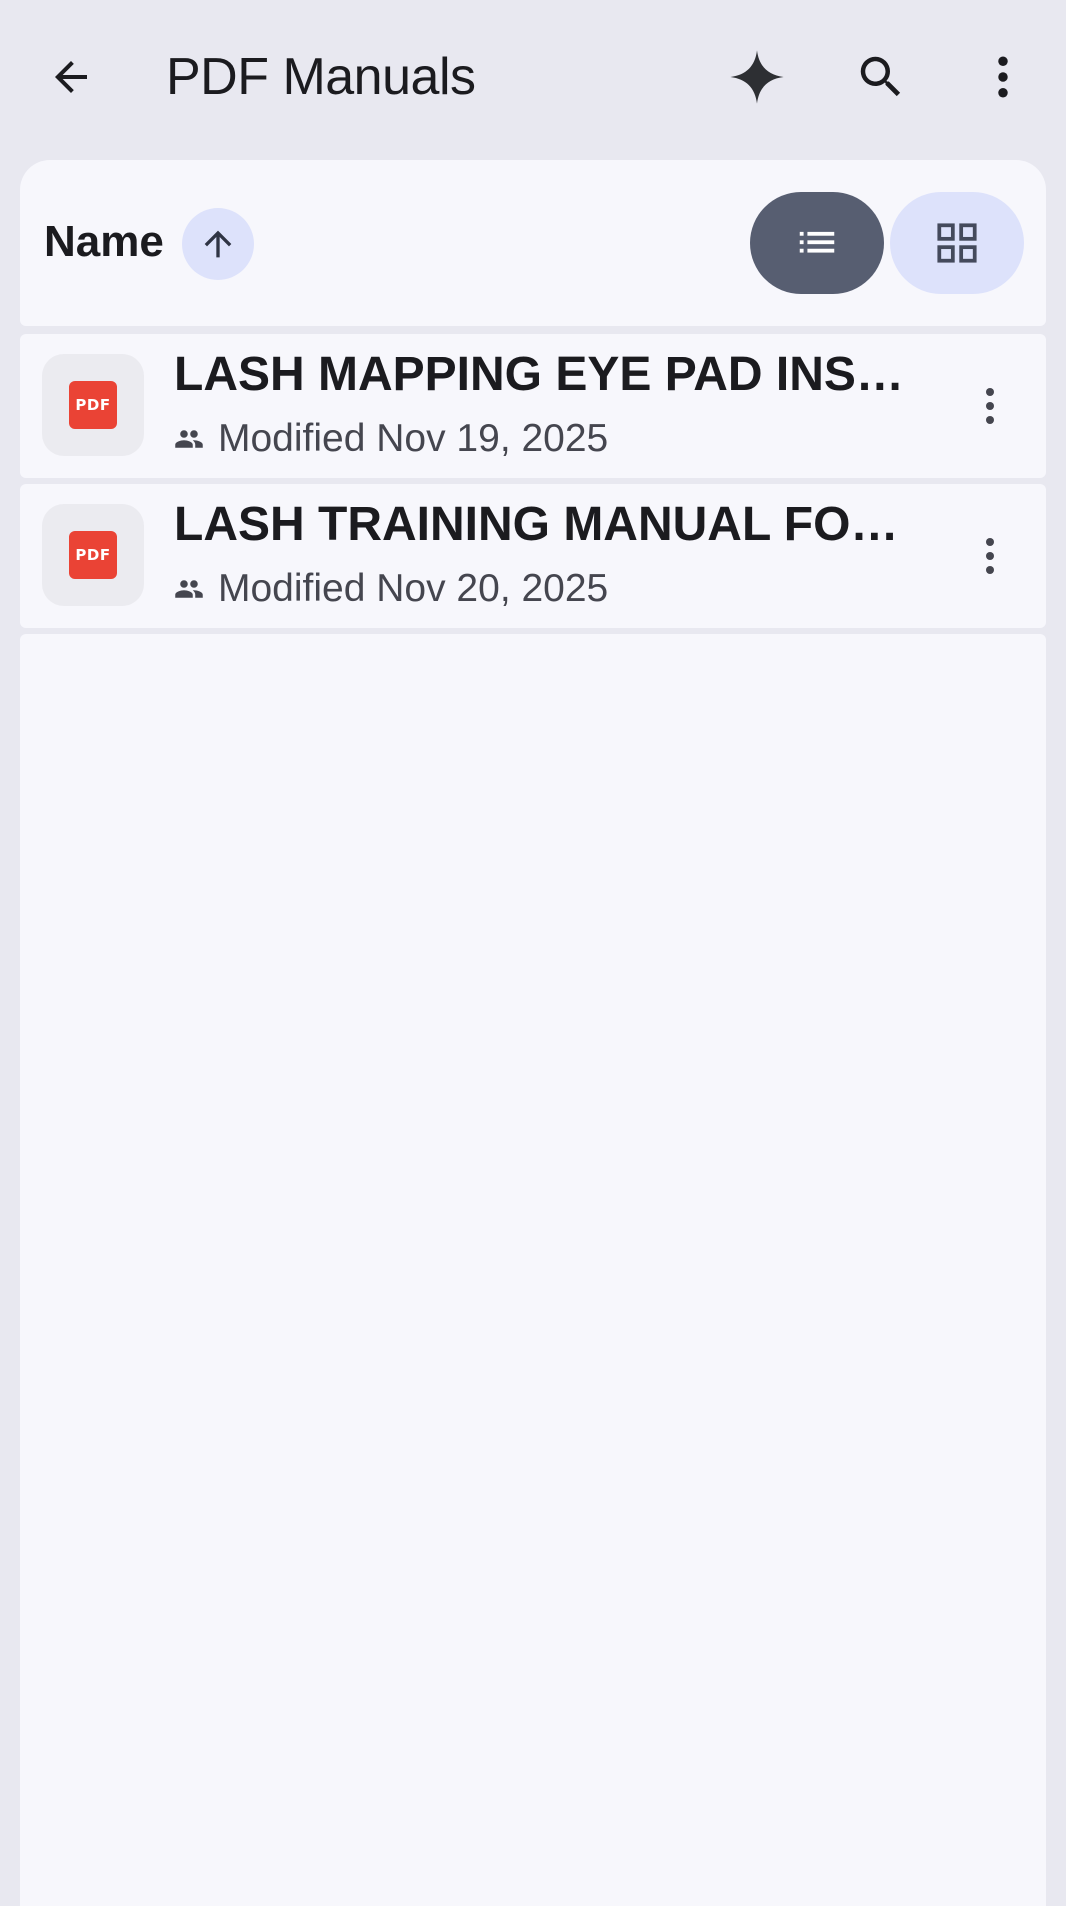  I want to click on ai-assist-button, so click(757, 77).